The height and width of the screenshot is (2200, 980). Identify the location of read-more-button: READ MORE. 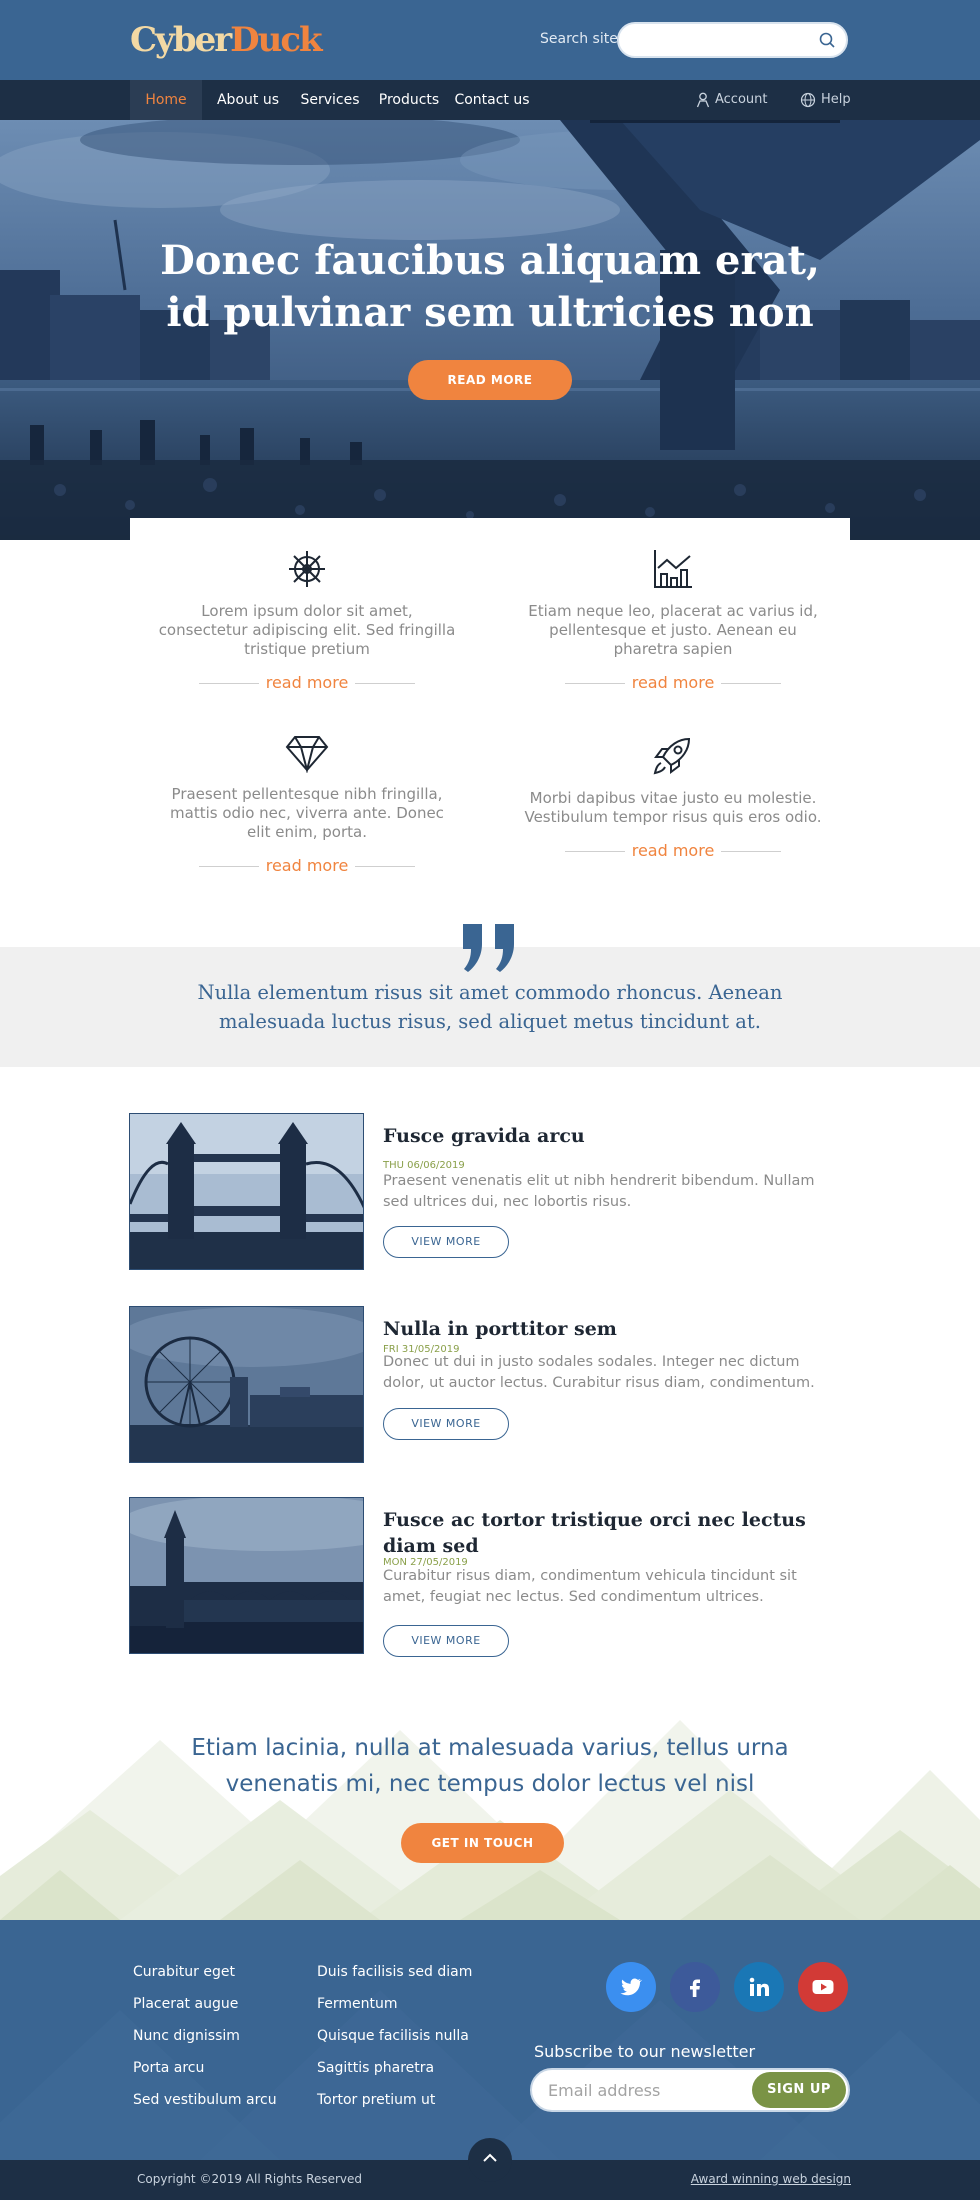
(490, 380).